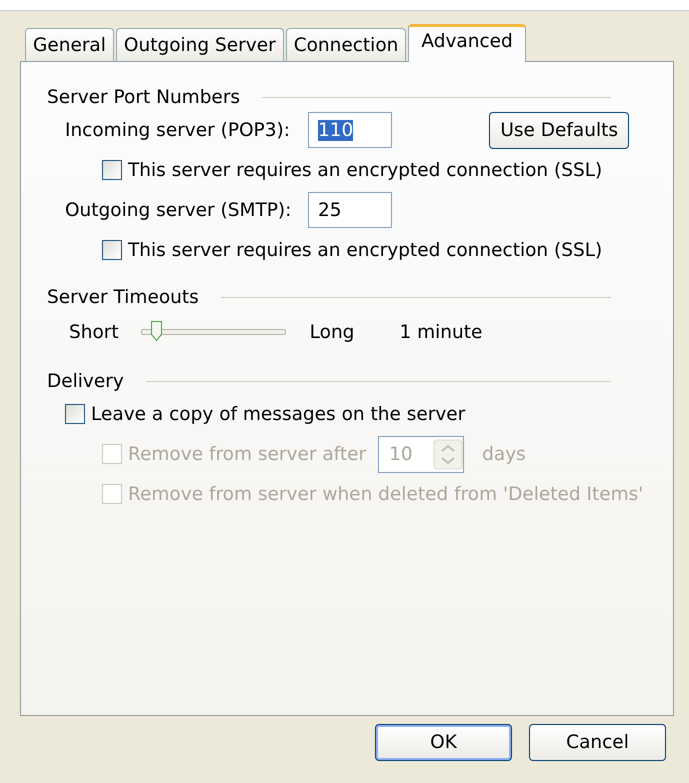  What do you see at coordinates (69, 44) in the screenshot?
I see `tab: General` at bounding box center [69, 44].